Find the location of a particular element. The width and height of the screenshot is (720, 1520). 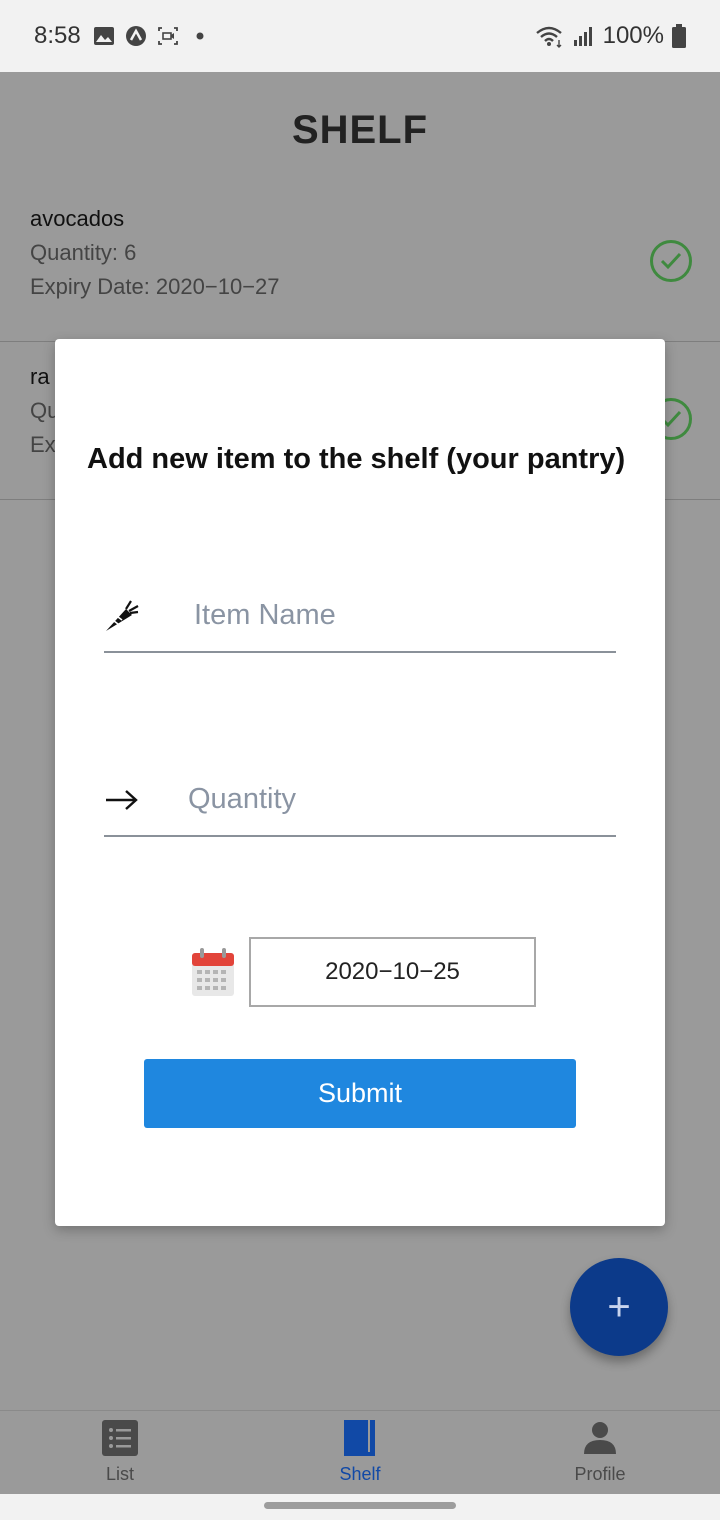

expiry-date-row: 2020−10−25 is located at coordinates (363, 972).